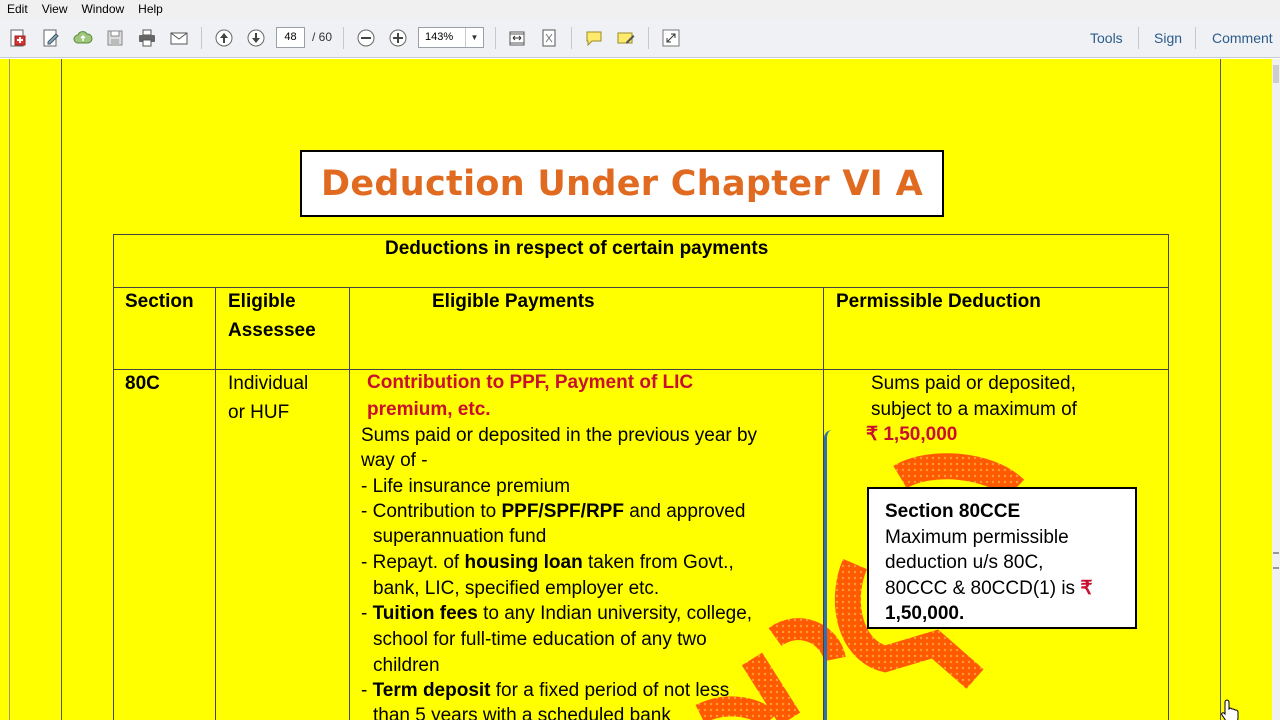 The image size is (1280, 720). I want to click on callout-text: 80CCC & 80CCD(1) is ₹, so click(989, 588).